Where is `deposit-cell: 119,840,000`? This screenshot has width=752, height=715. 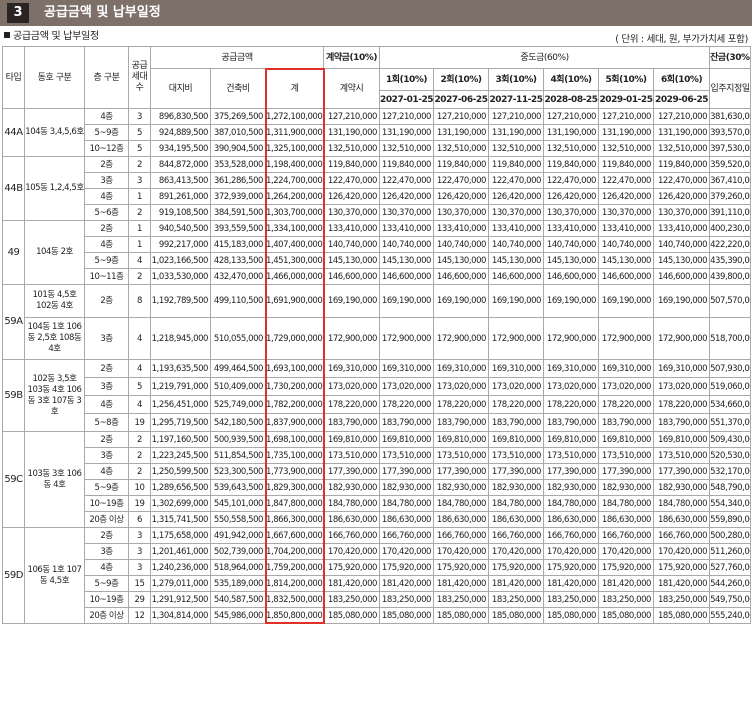 deposit-cell: 119,840,000 is located at coordinates (352, 164).